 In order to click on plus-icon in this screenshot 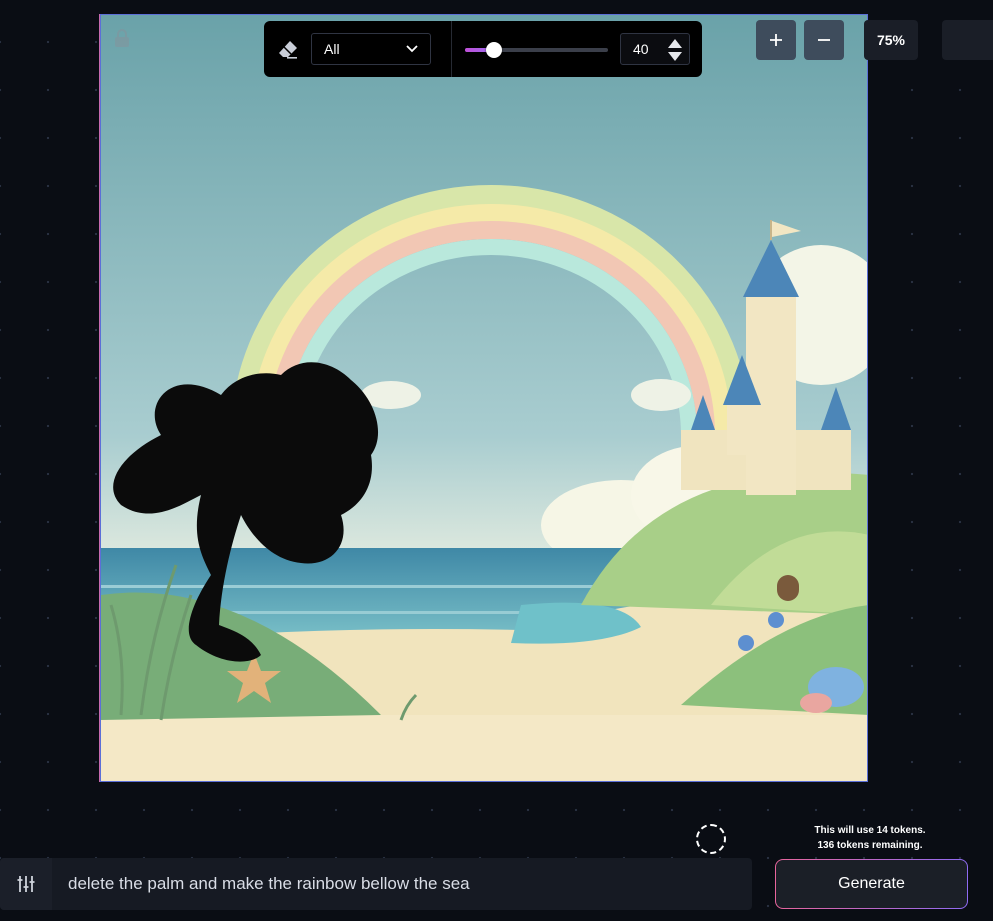, I will do `click(776, 40)`.